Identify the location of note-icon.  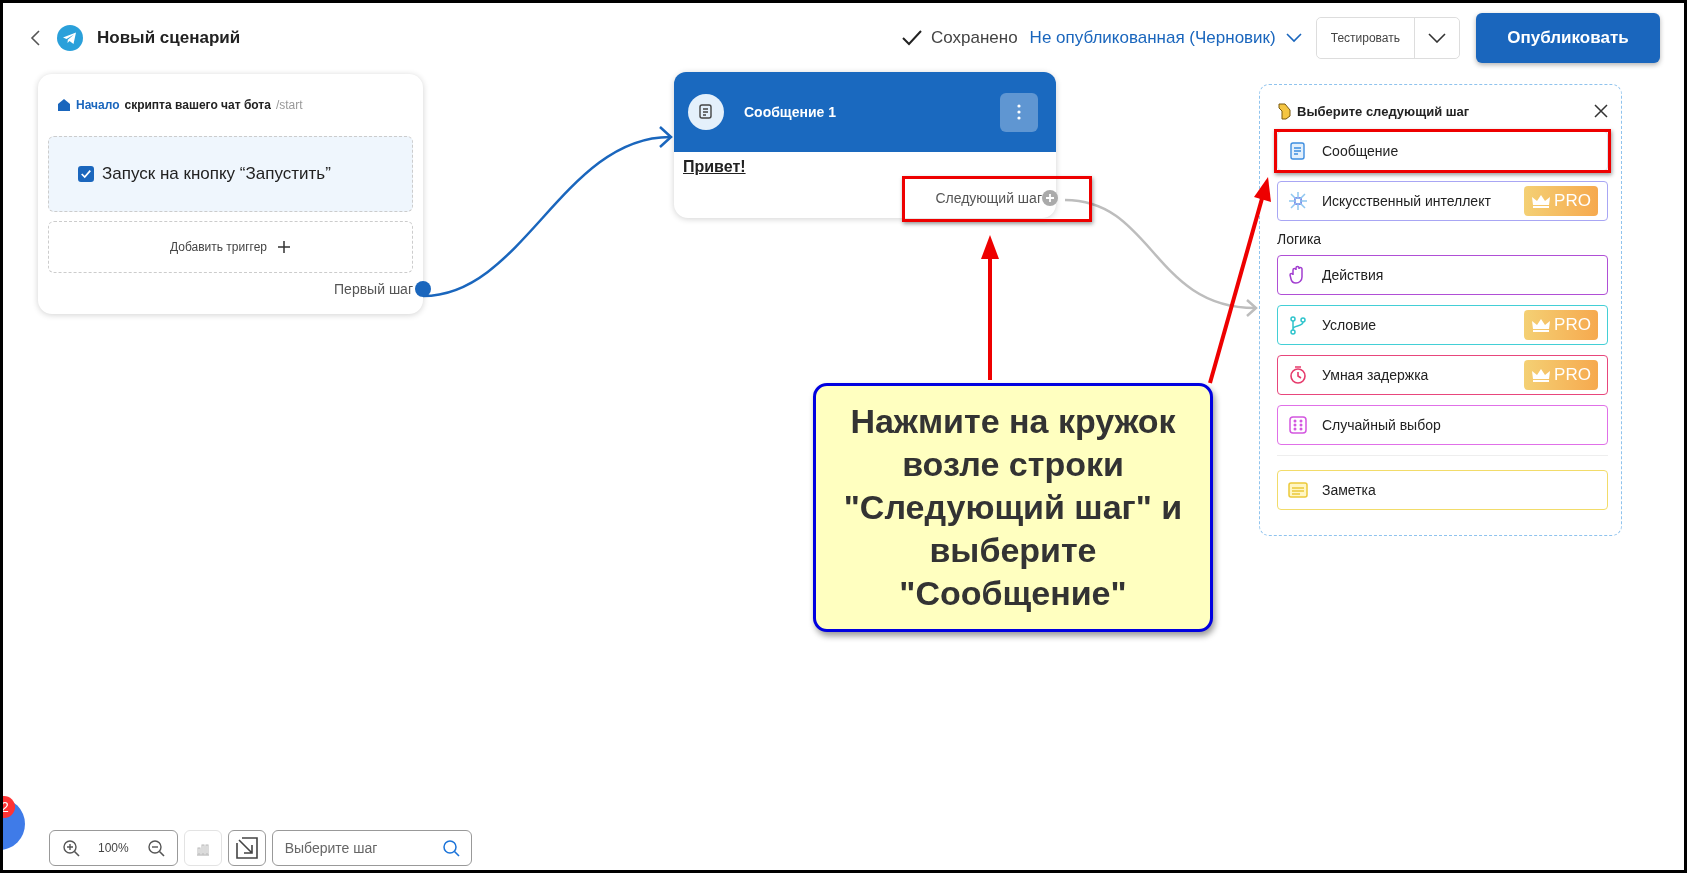
(1298, 490).